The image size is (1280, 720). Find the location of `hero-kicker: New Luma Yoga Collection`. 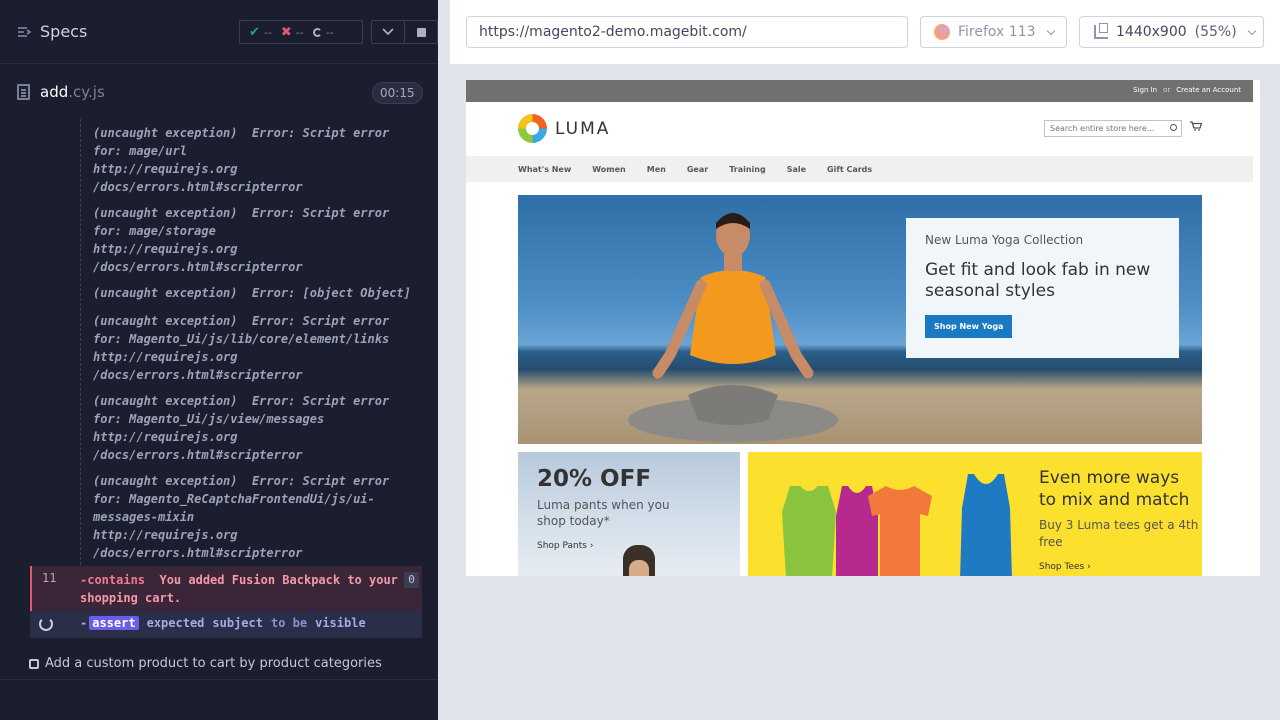

hero-kicker: New Luma Yoga Collection is located at coordinates (1004, 240).